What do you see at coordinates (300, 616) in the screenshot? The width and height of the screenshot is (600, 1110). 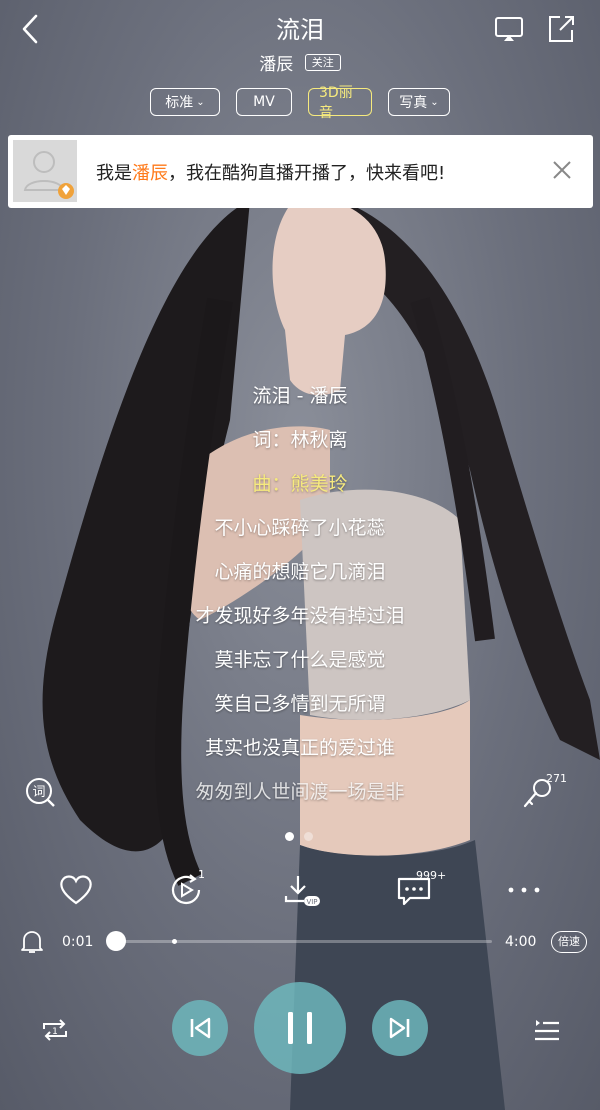 I see `lyric-line: 才发现好多年没有掉过泪` at bounding box center [300, 616].